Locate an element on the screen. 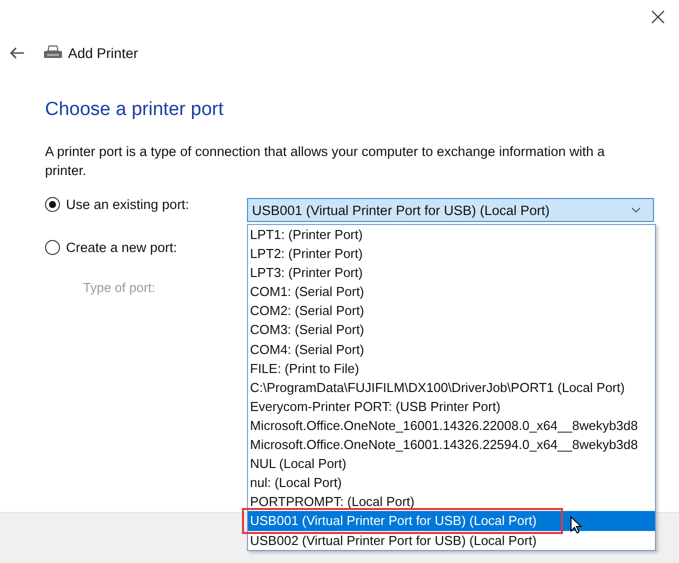 This screenshot has width=679, height=563. port-option: COM1: (Serial Port) is located at coordinates (451, 292).